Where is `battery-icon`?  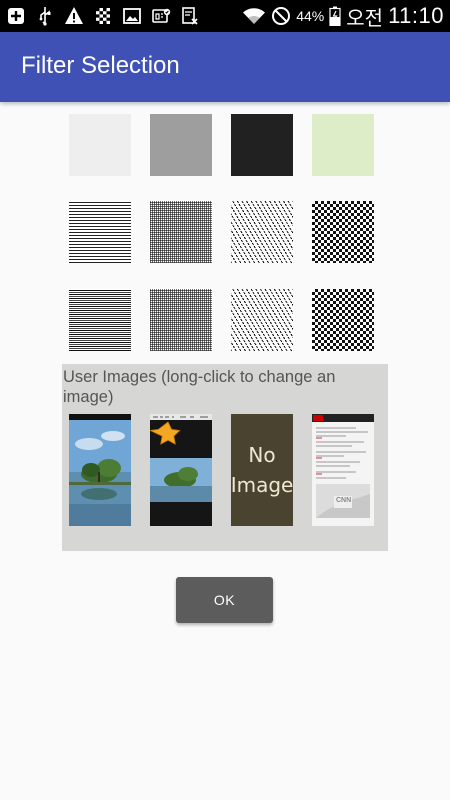 battery-icon is located at coordinates (335, 16).